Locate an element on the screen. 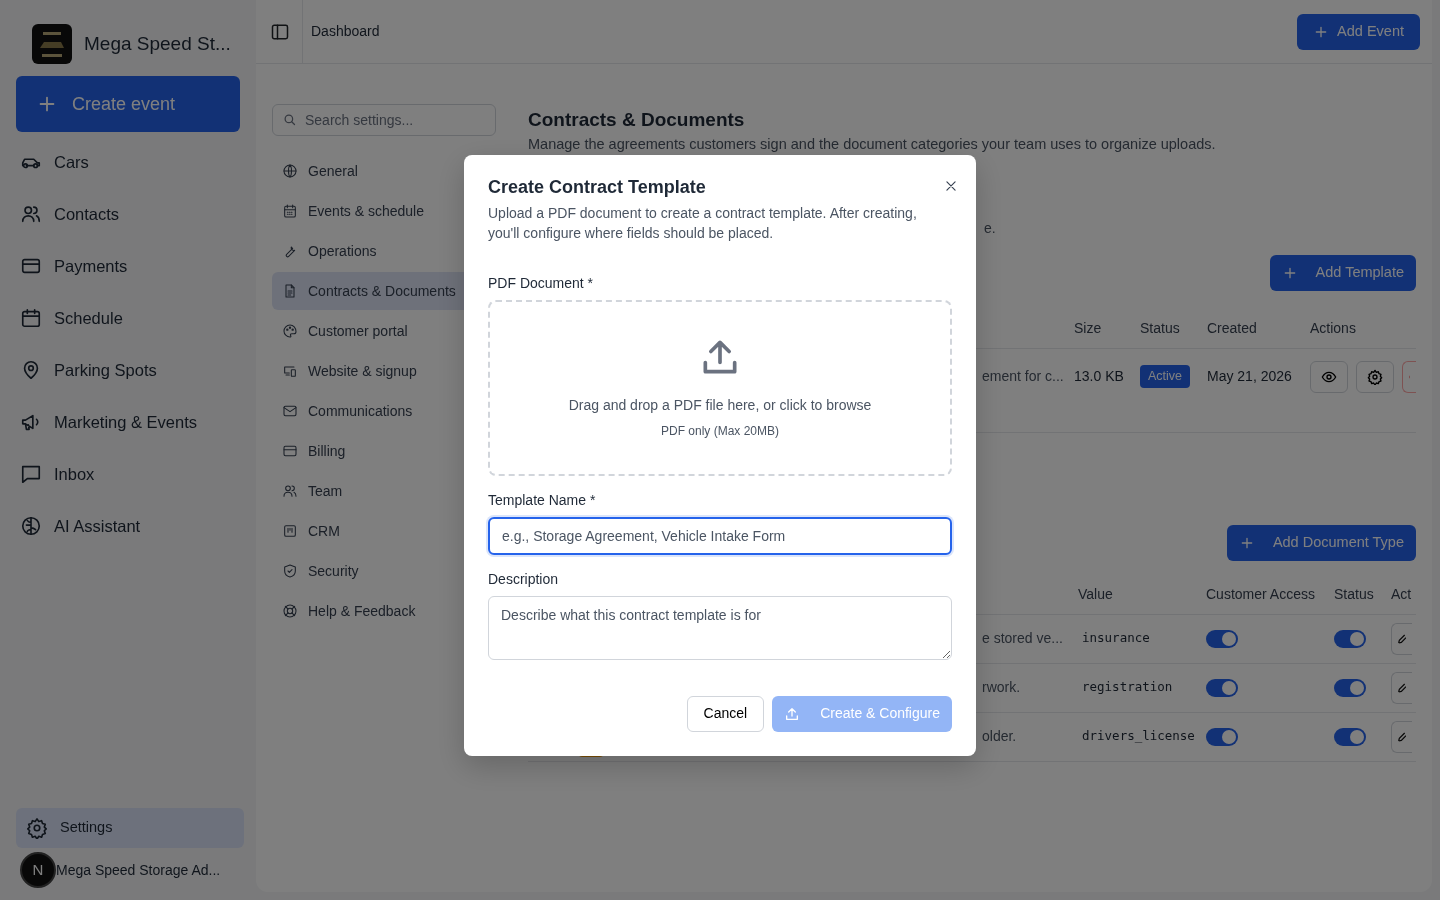  globe-icon is located at coordinates (290, 171).